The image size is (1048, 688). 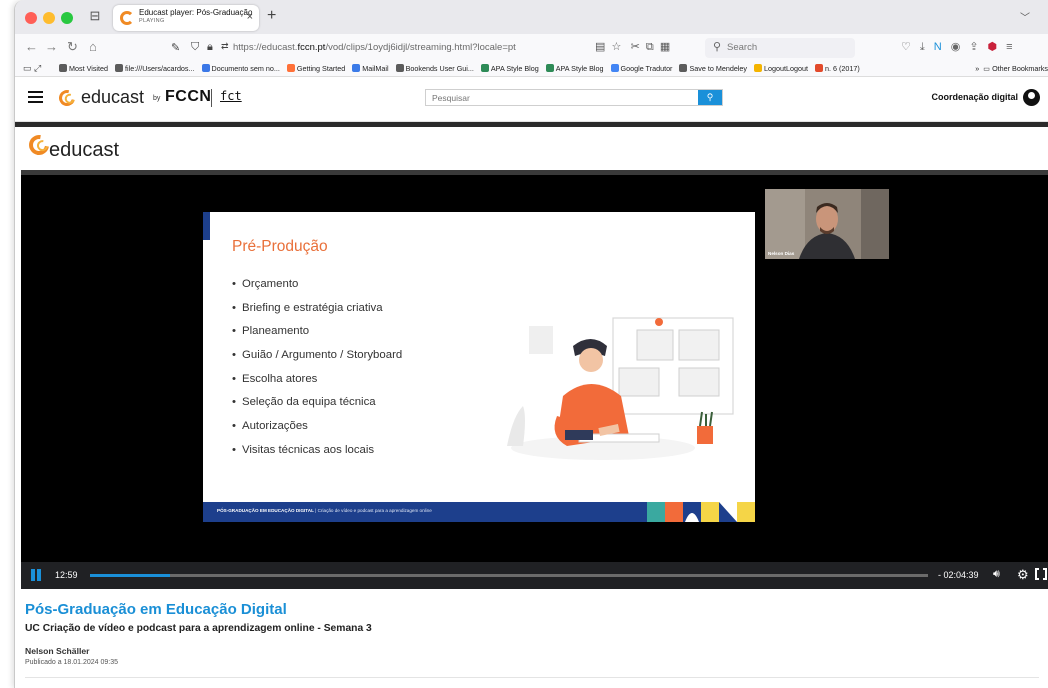 I want to click on slide-bullet: • Escolha atores, so click(x=317, y=385).